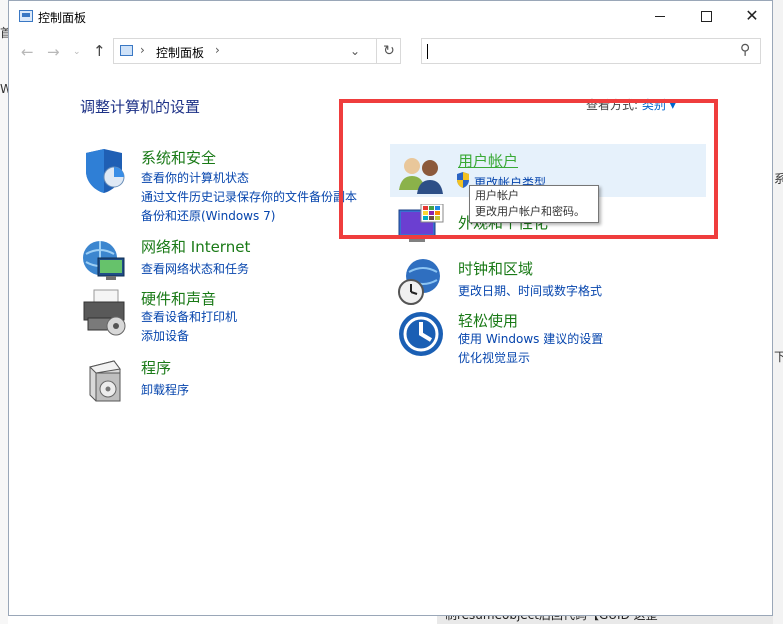 This screenshot has height=624, width=783. I want to click on annotation-highlight-box, so click(528, 169).